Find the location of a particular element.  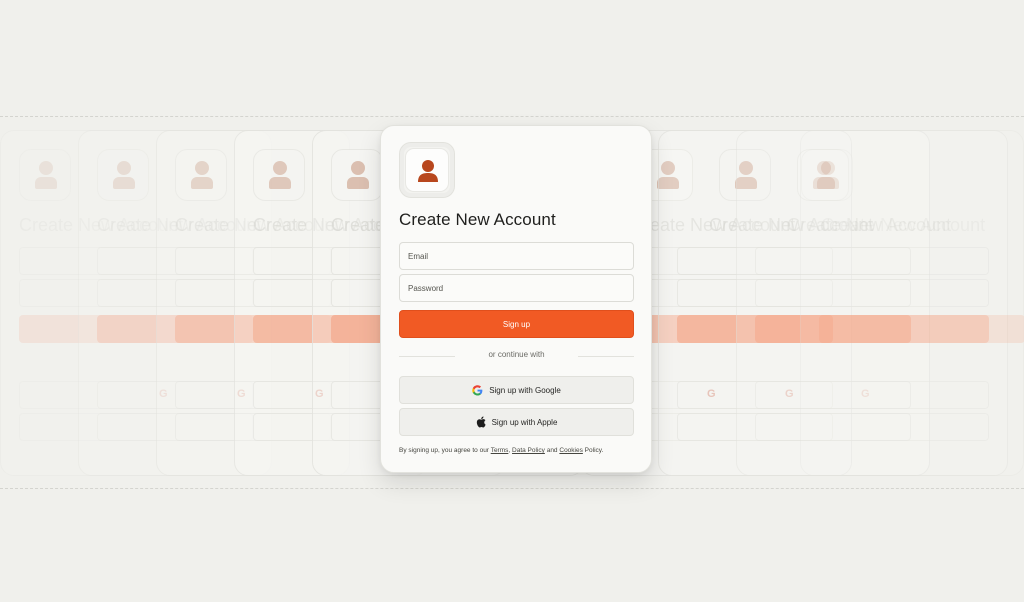

ghost-title: Create New Account is located at coordinates (903, 225).